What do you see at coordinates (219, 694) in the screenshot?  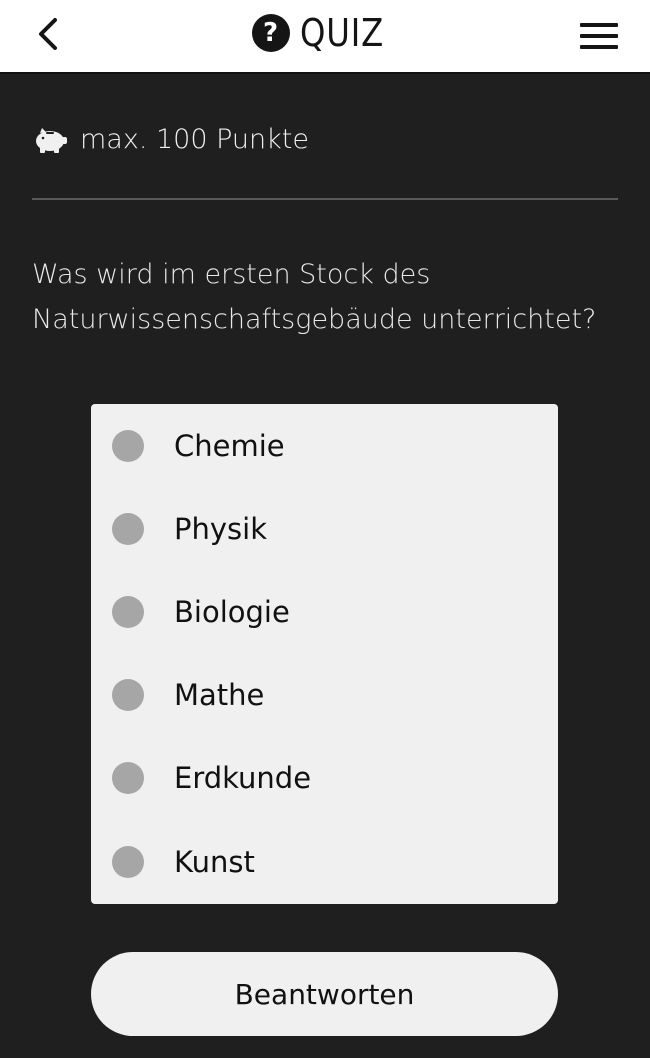 I see `answer-option-label: Mathe` at bounding box center [219, 694].